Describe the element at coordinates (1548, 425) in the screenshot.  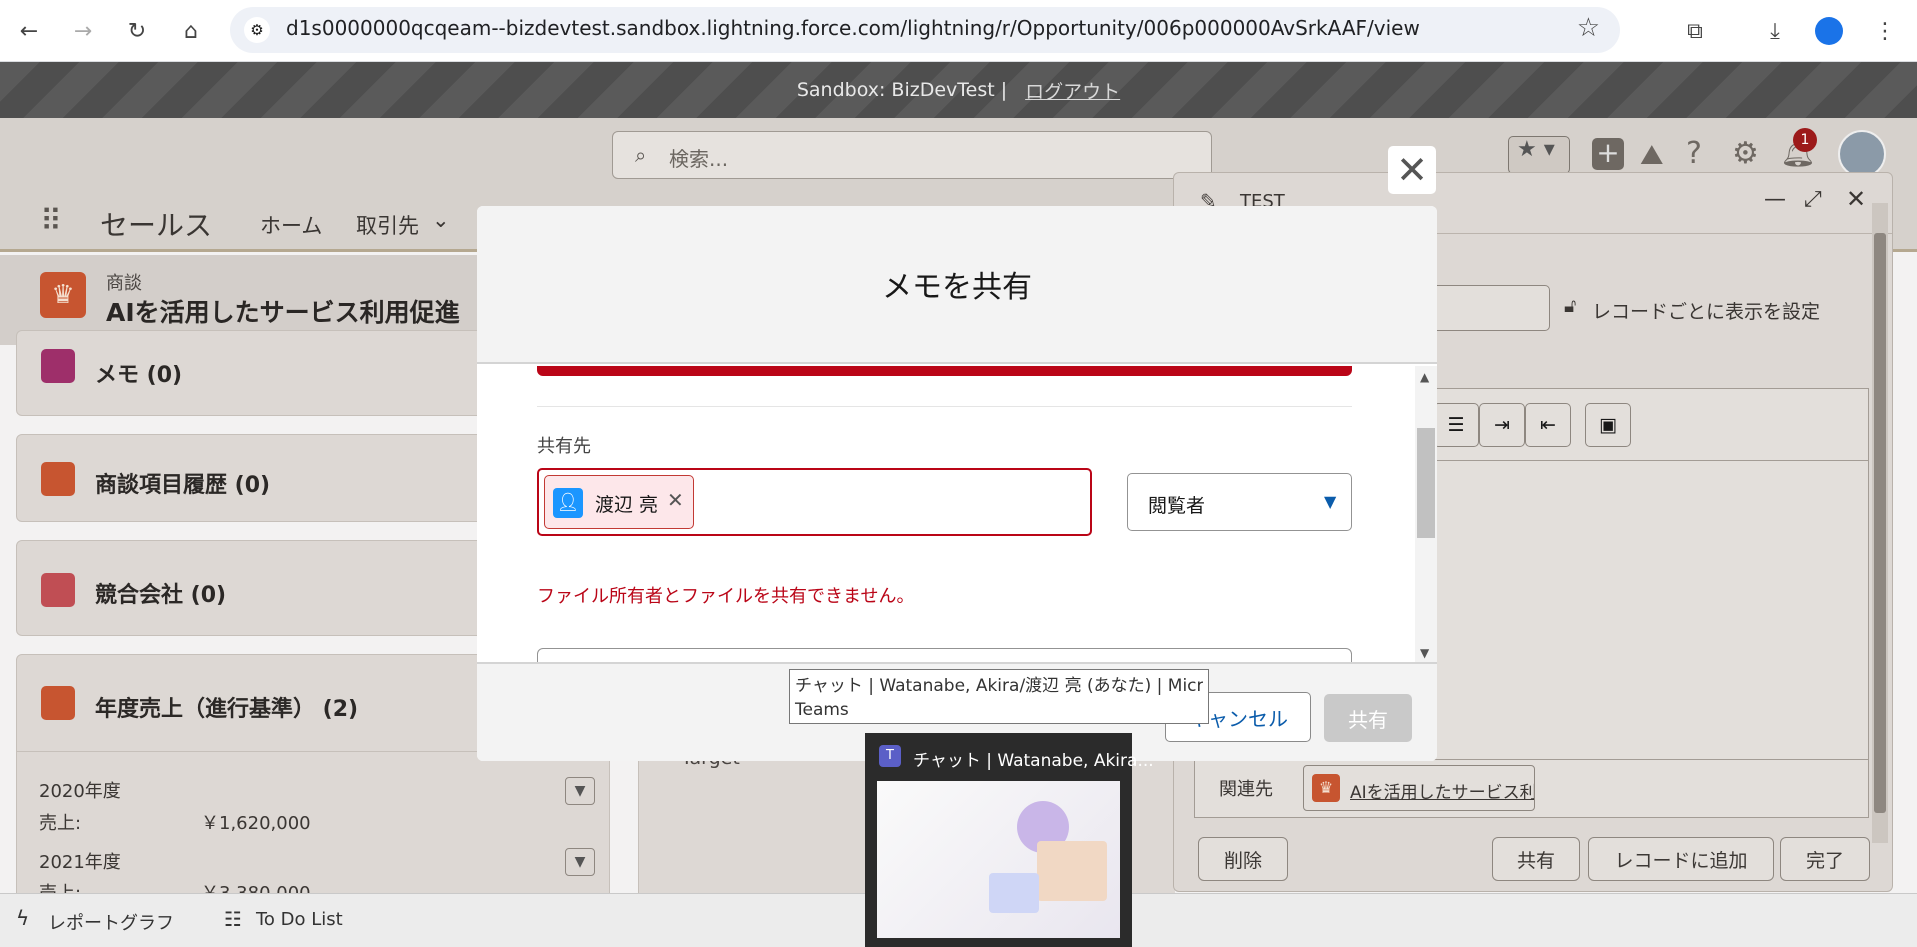
I see `outdent-icon: ⇤` at that location.